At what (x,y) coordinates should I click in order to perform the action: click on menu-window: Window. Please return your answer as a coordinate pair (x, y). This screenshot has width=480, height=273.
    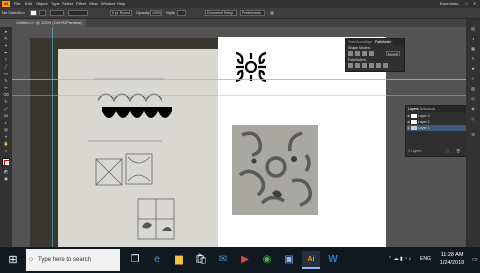
    Looking at the image, I should click on (108, 4).